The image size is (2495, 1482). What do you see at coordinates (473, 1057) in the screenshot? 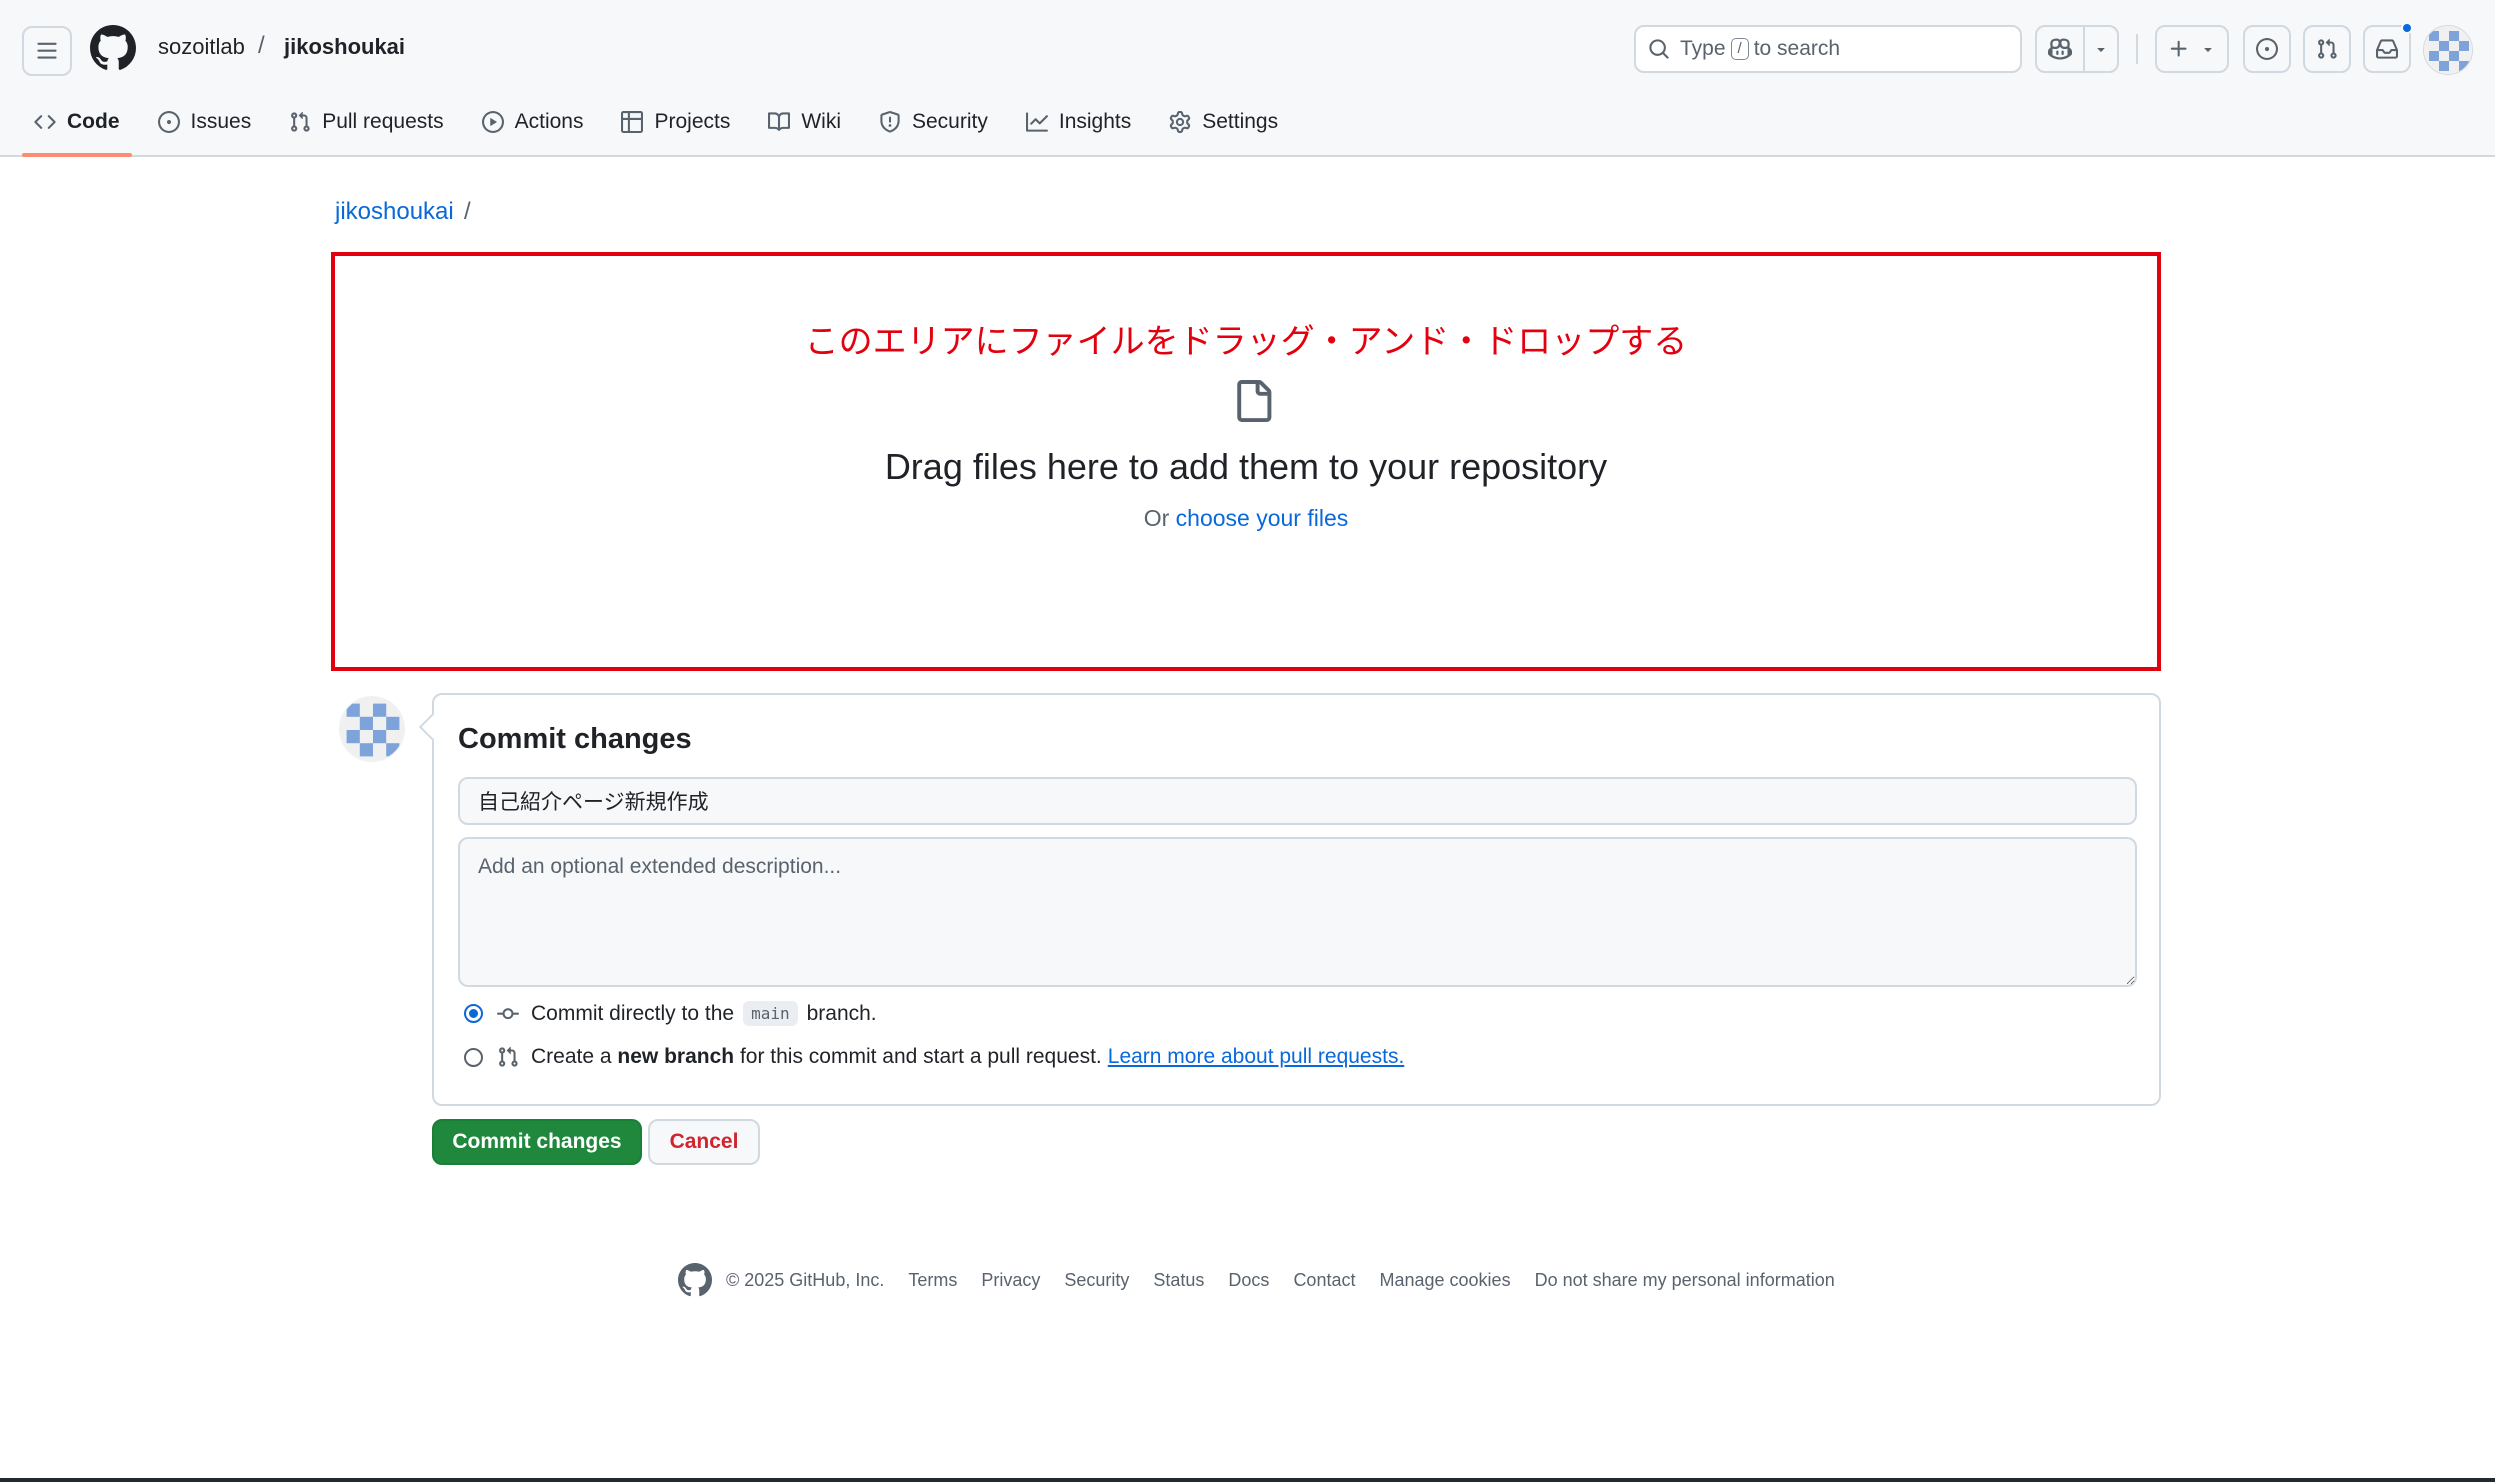
I see `new-branch-radio` at bounding box center [473, 1057].